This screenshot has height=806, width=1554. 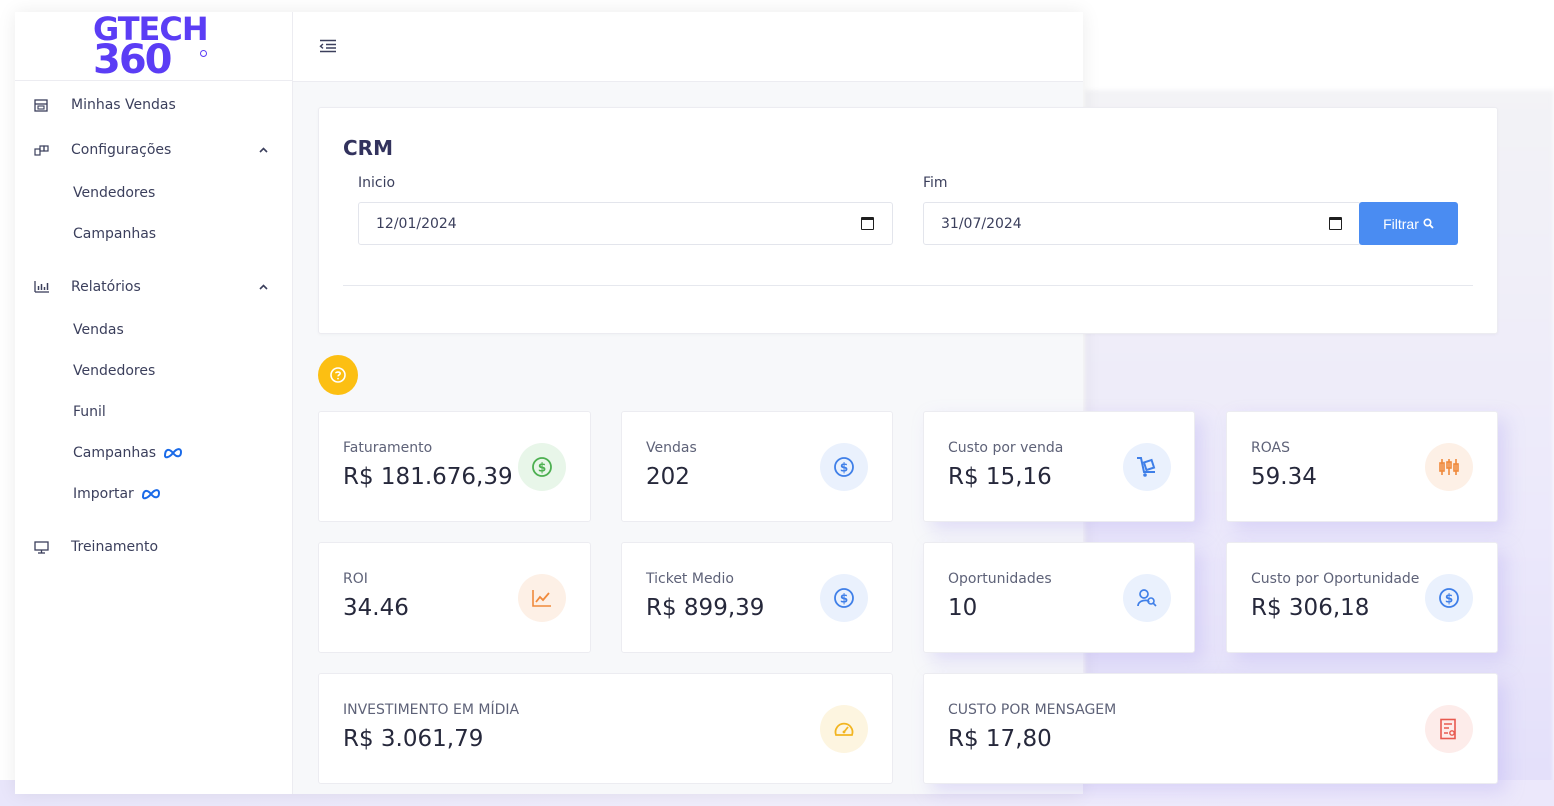 What do you see at coordinates (542, 598) in the screenshot?
I see `line-chart-icon` at bounding box center [542, 598].